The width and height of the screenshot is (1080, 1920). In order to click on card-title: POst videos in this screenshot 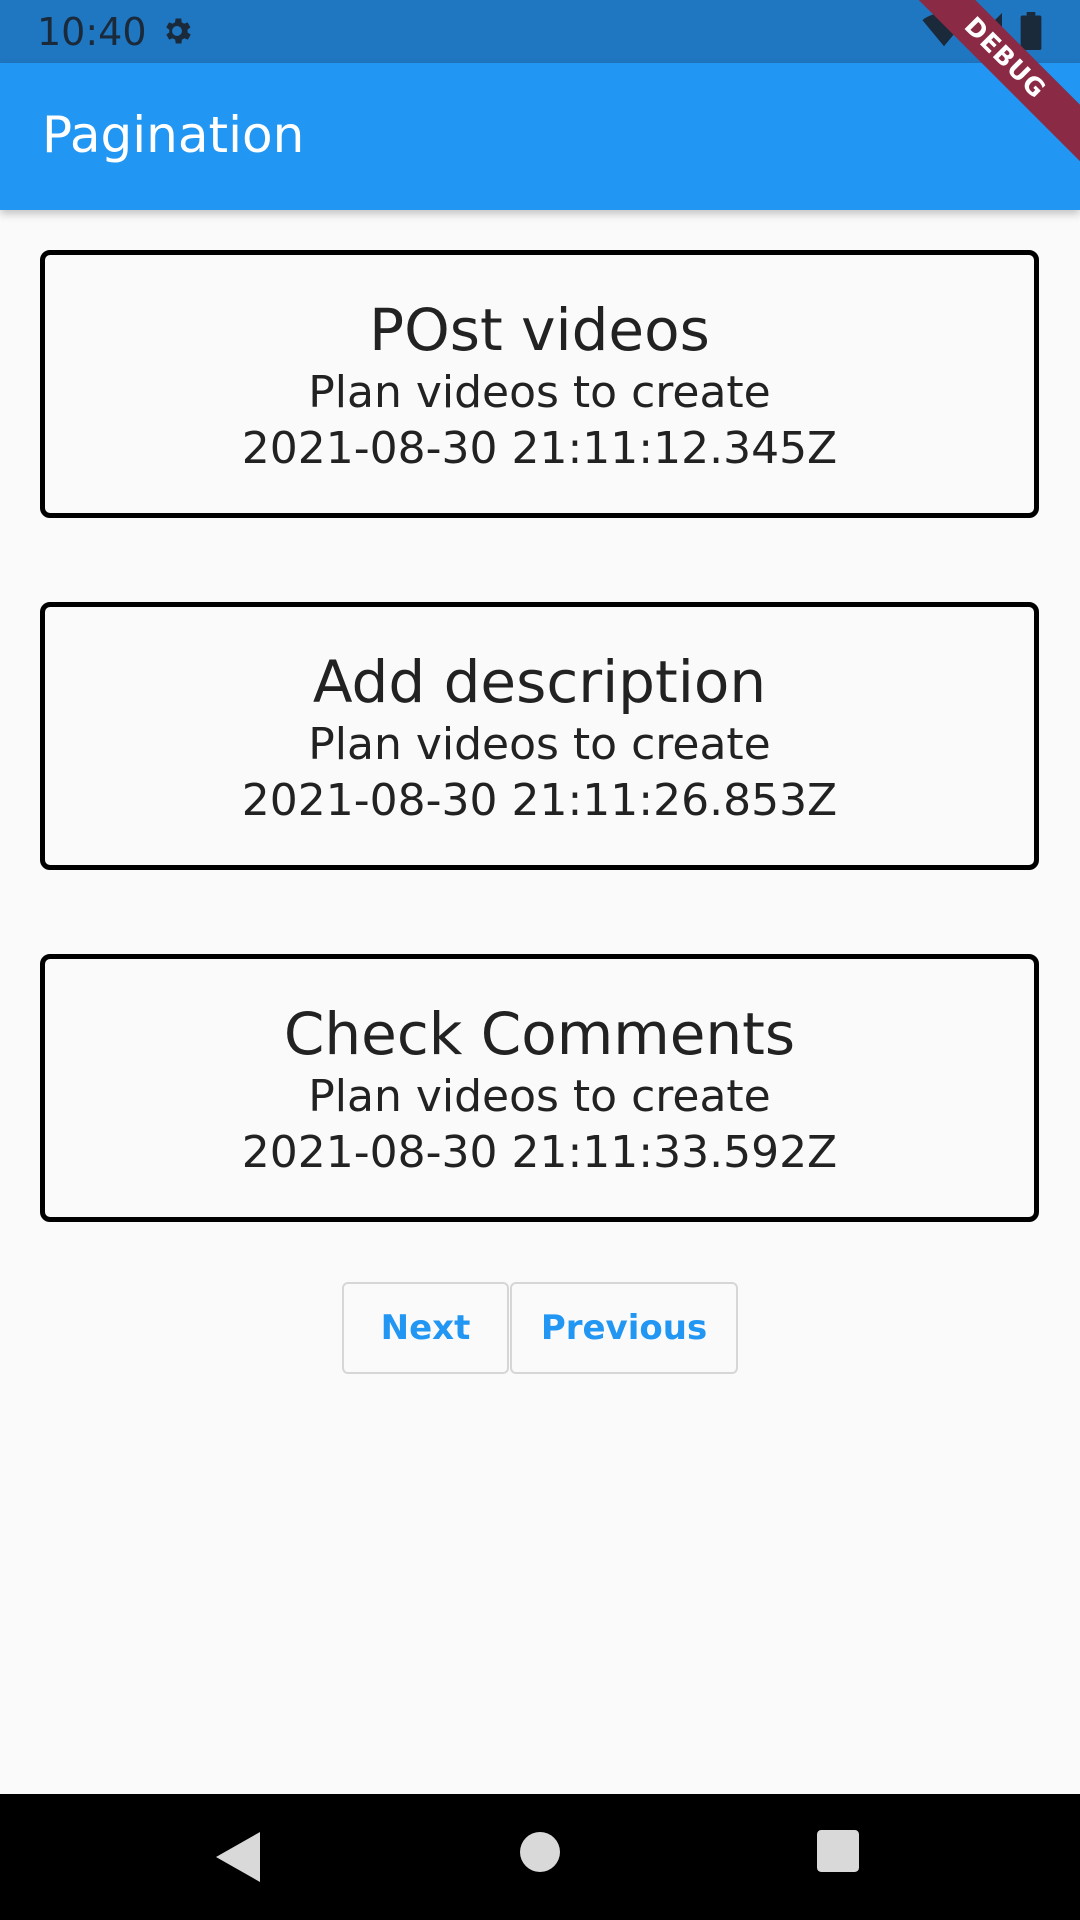, I will do `click(539, 330)`.